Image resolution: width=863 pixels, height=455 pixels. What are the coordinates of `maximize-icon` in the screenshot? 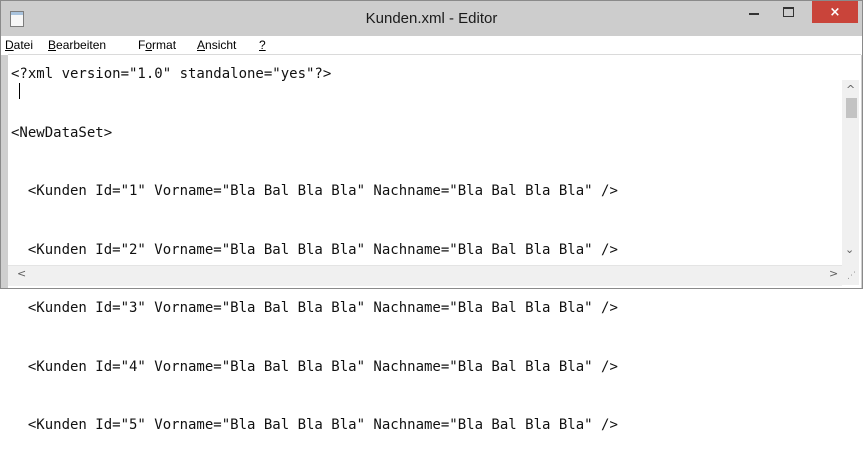 It's located at (788, 12).